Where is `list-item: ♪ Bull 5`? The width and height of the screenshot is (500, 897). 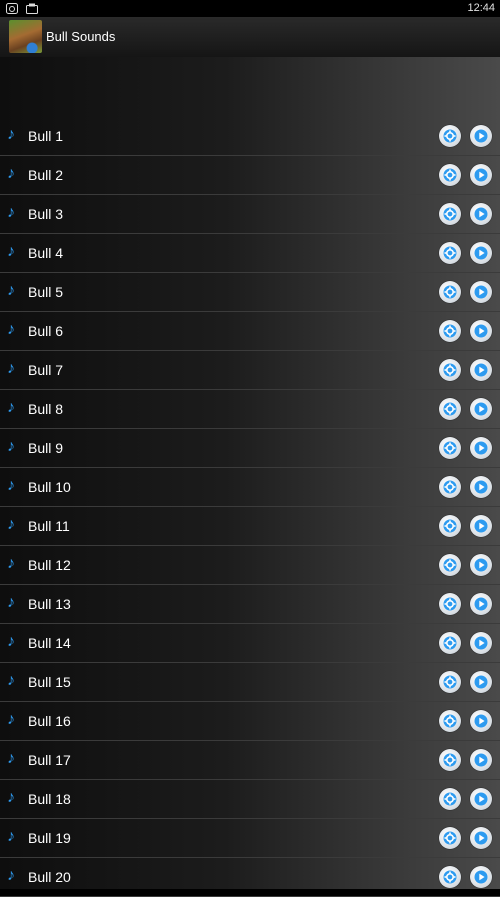 list-item: ♪ Bull 5 is located at coordinates (250, 292).